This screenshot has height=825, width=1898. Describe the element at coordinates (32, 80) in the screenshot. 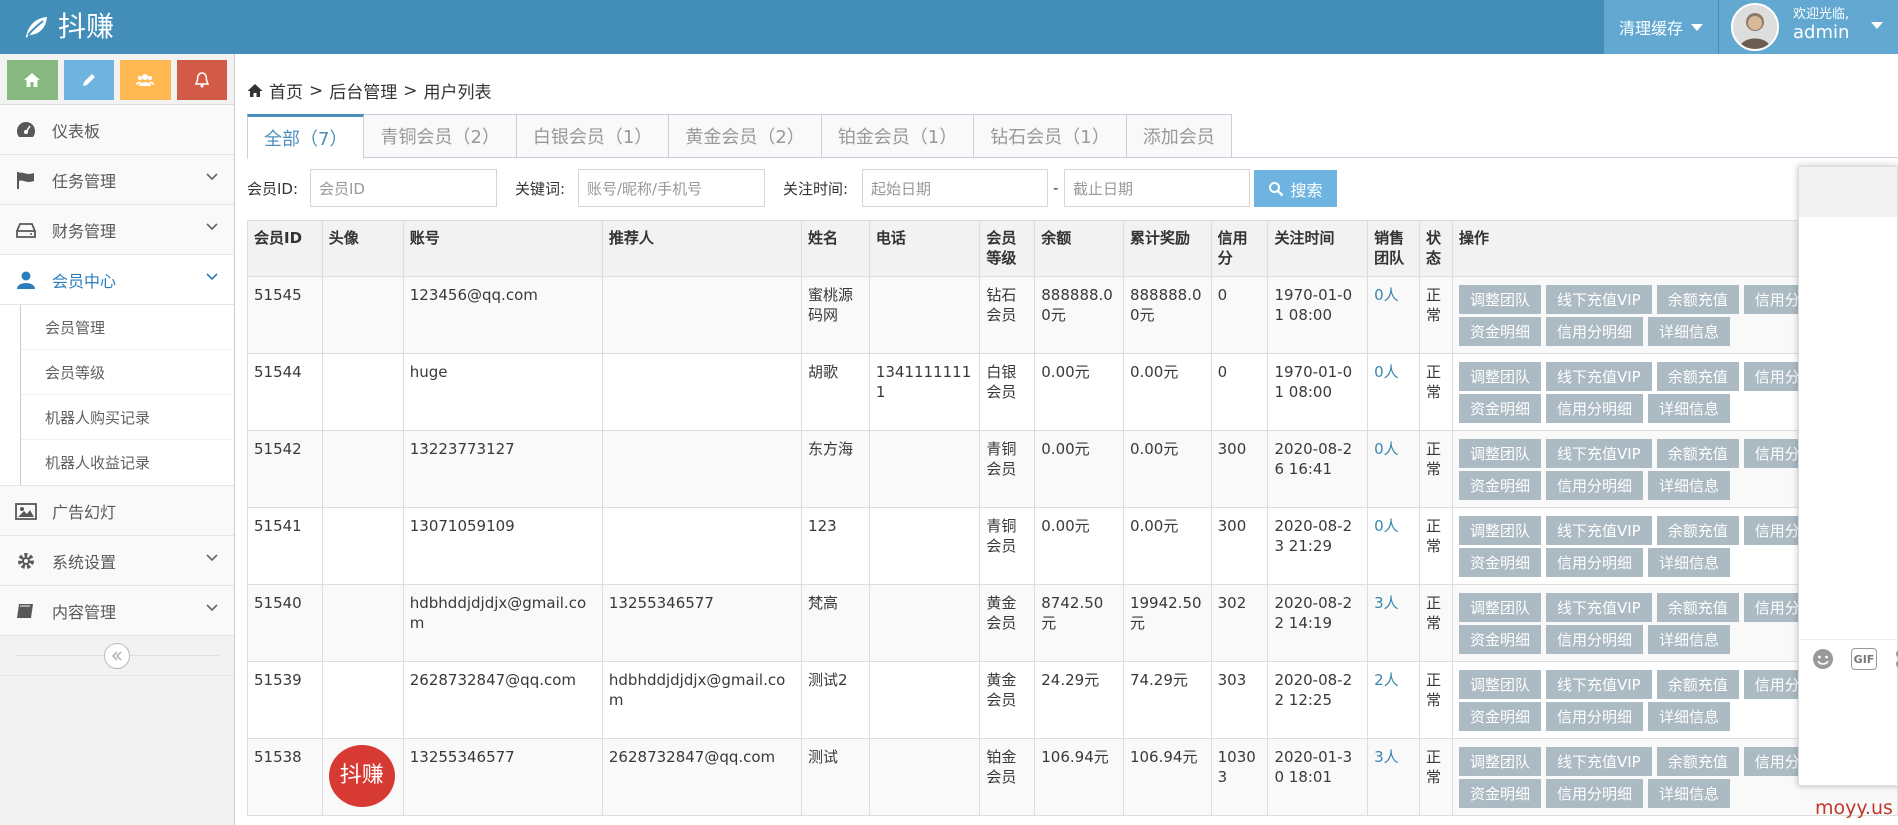

I see `home-shortcut-button` at that location.